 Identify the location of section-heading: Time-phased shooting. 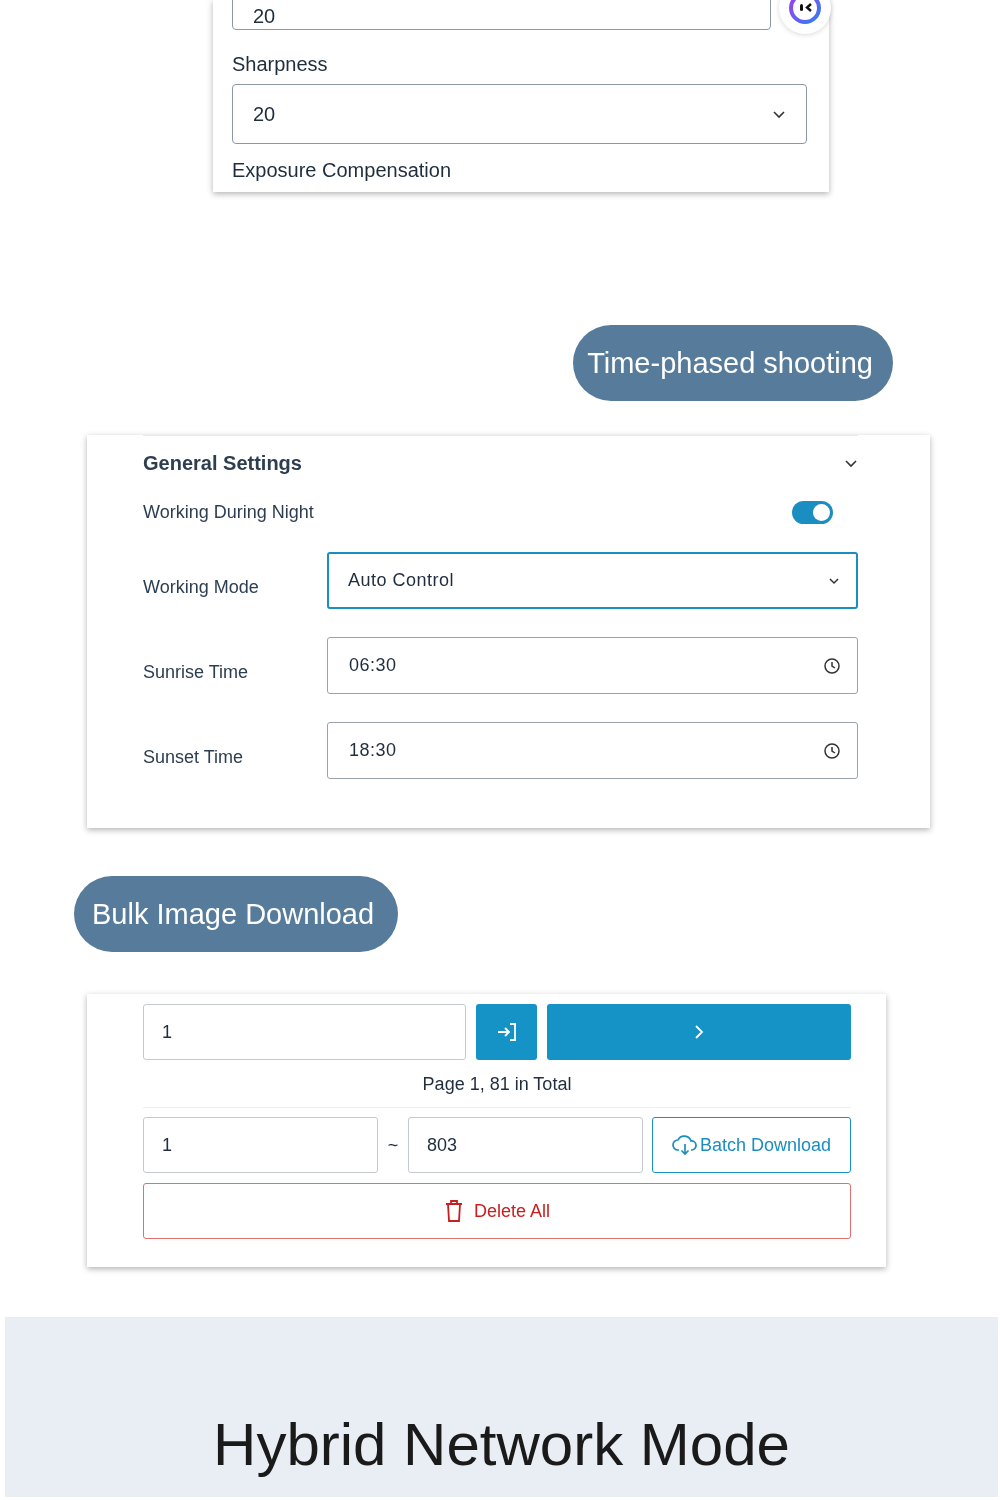
(733, 363).